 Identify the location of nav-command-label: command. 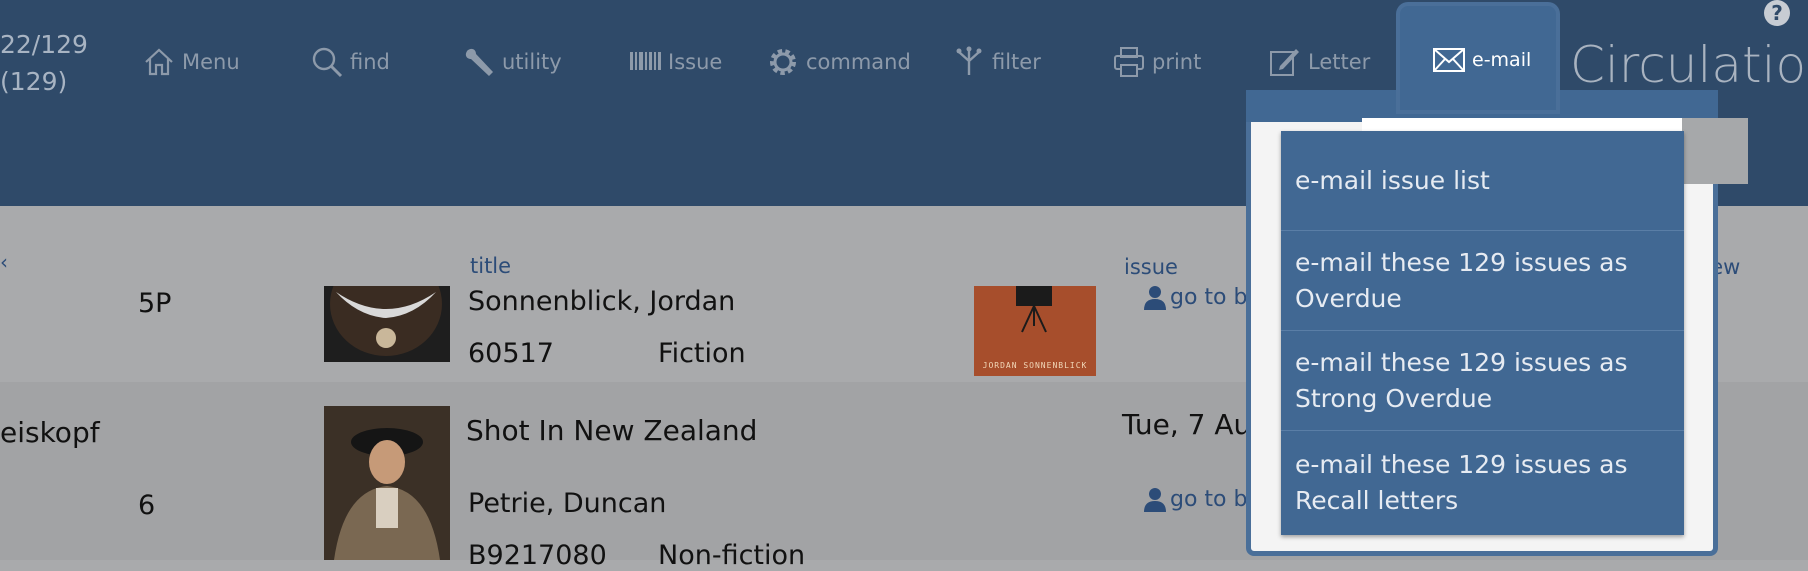
(858, 62).